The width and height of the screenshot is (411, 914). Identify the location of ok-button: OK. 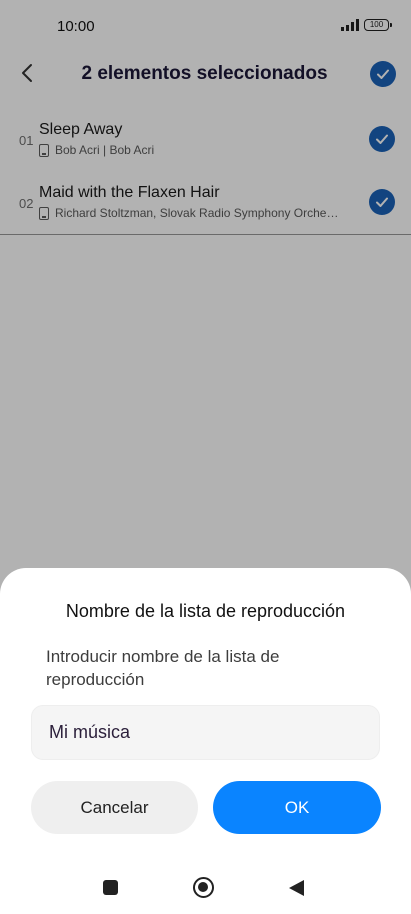
(297, 807).